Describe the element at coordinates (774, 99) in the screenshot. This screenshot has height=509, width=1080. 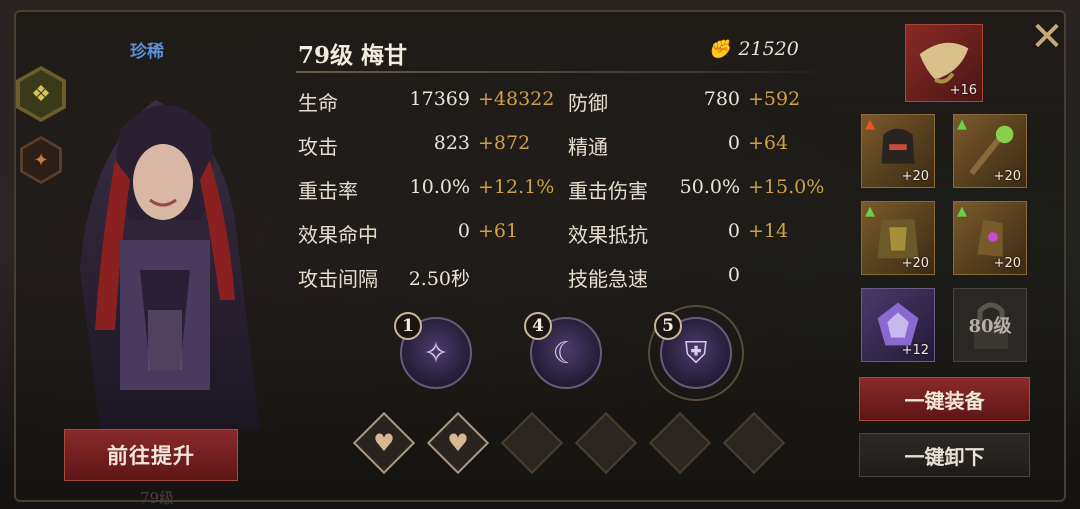
I see `stat-bonus: +592` at that location.